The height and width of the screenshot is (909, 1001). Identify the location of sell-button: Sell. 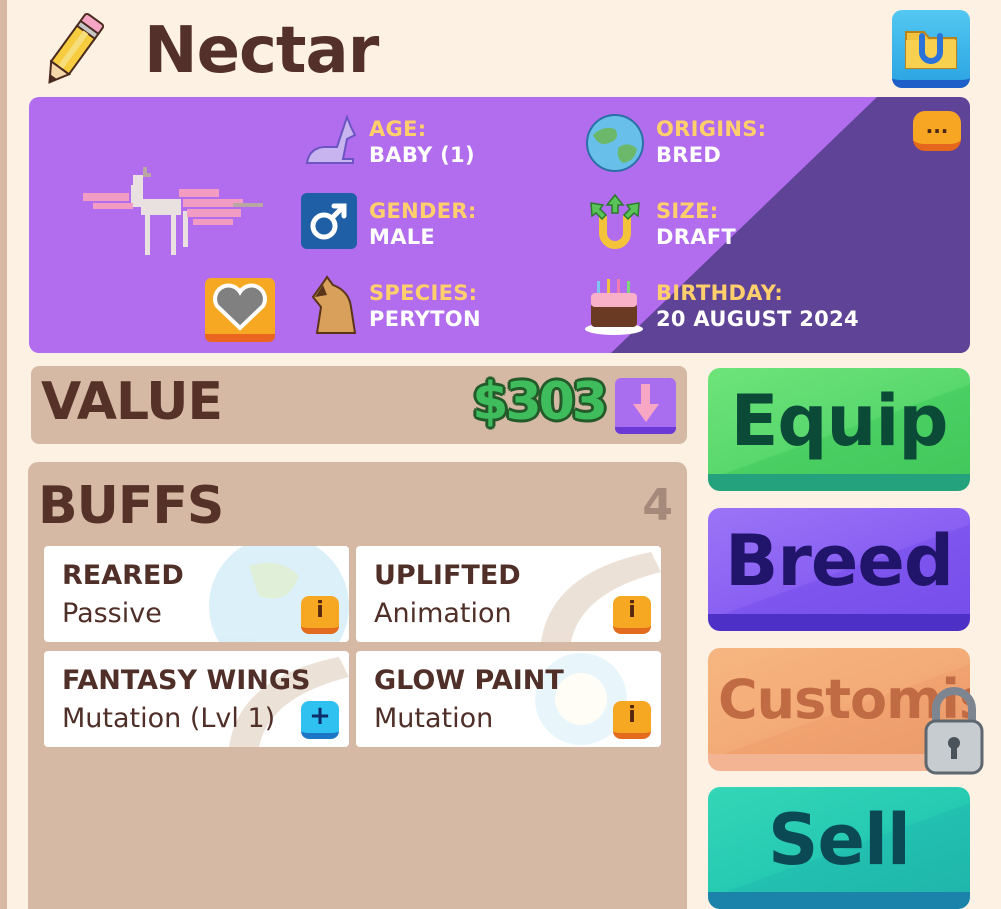
(839, 848).